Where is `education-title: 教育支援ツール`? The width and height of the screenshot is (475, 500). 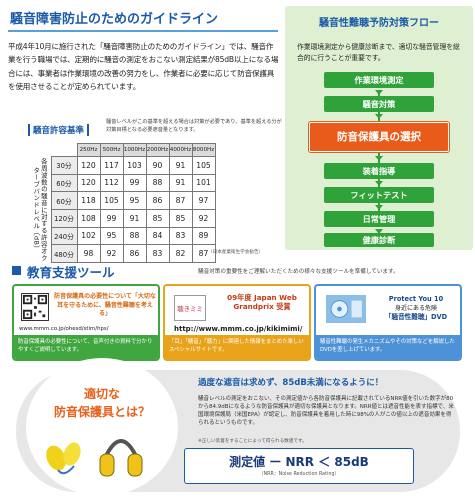 education-title: 教育支援ツール is located at coordinates (71, 272).